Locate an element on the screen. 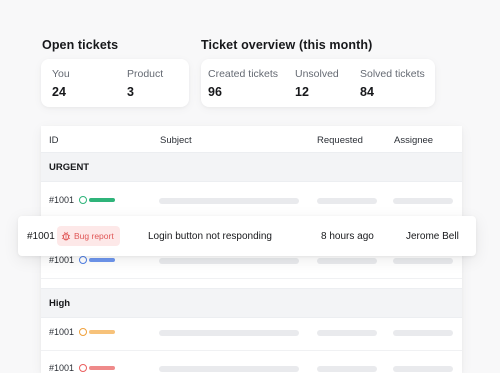 The width and height of the screenshot is (500, 373). question-icon is located at coordinates (83, 260).